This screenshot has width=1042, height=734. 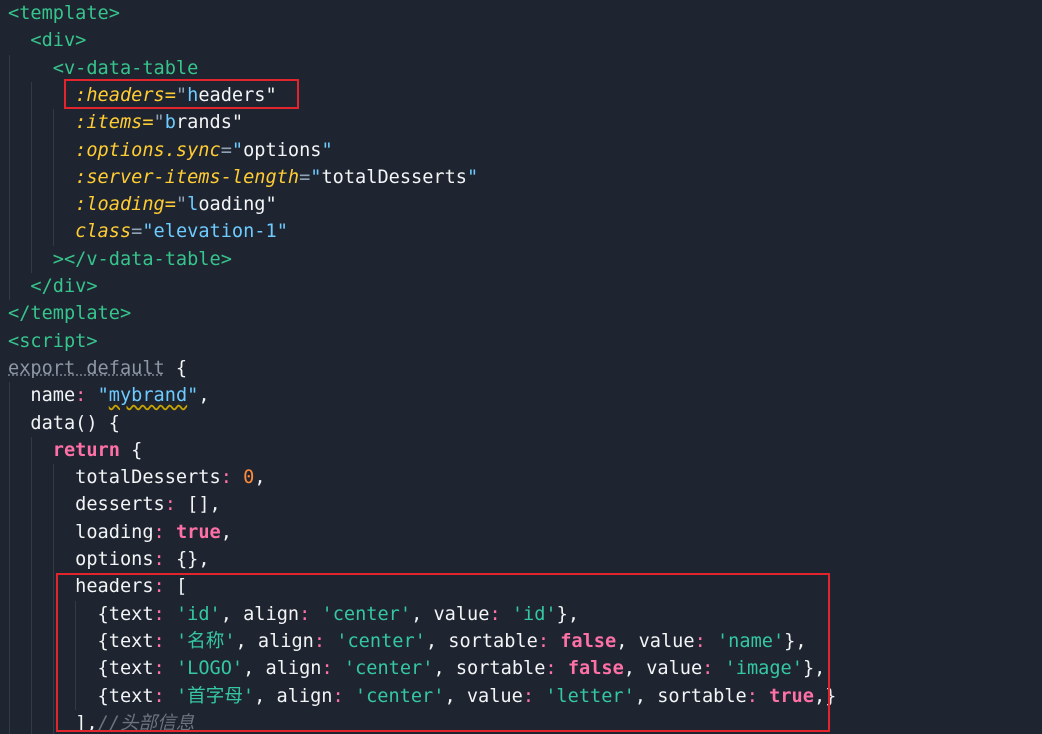 I want to click on code-token: name, so click(x=53, y=396).